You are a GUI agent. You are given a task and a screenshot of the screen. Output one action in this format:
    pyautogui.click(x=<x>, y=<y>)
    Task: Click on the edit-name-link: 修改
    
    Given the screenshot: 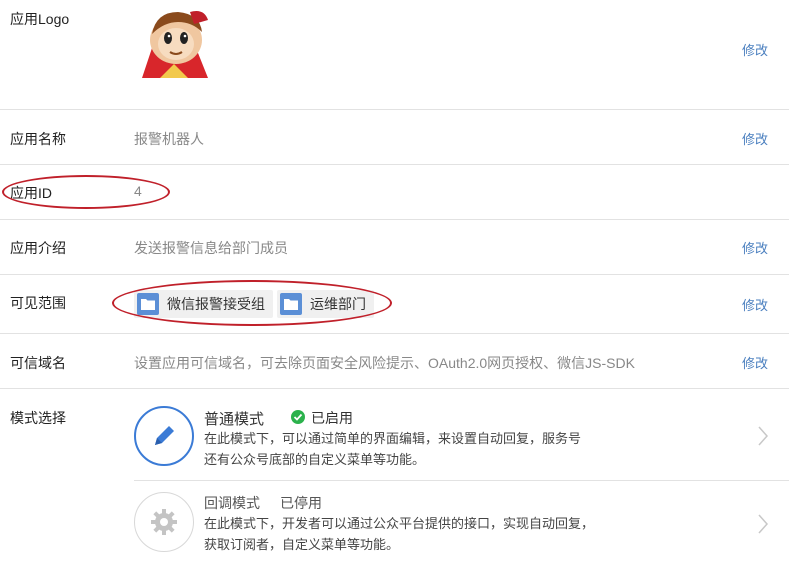 What is the action you would take?
    pyautogui.click(x=755, y=138)
    